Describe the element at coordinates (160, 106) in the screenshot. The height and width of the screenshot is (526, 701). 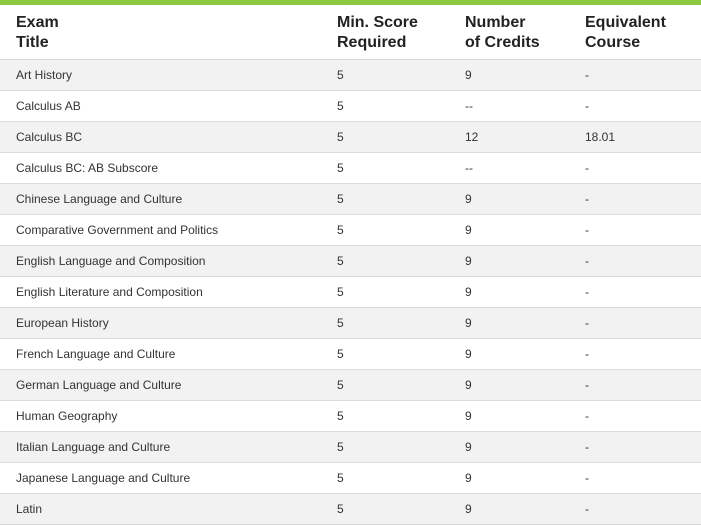
I see `cell-exam-title: Calculus AB` at that location.